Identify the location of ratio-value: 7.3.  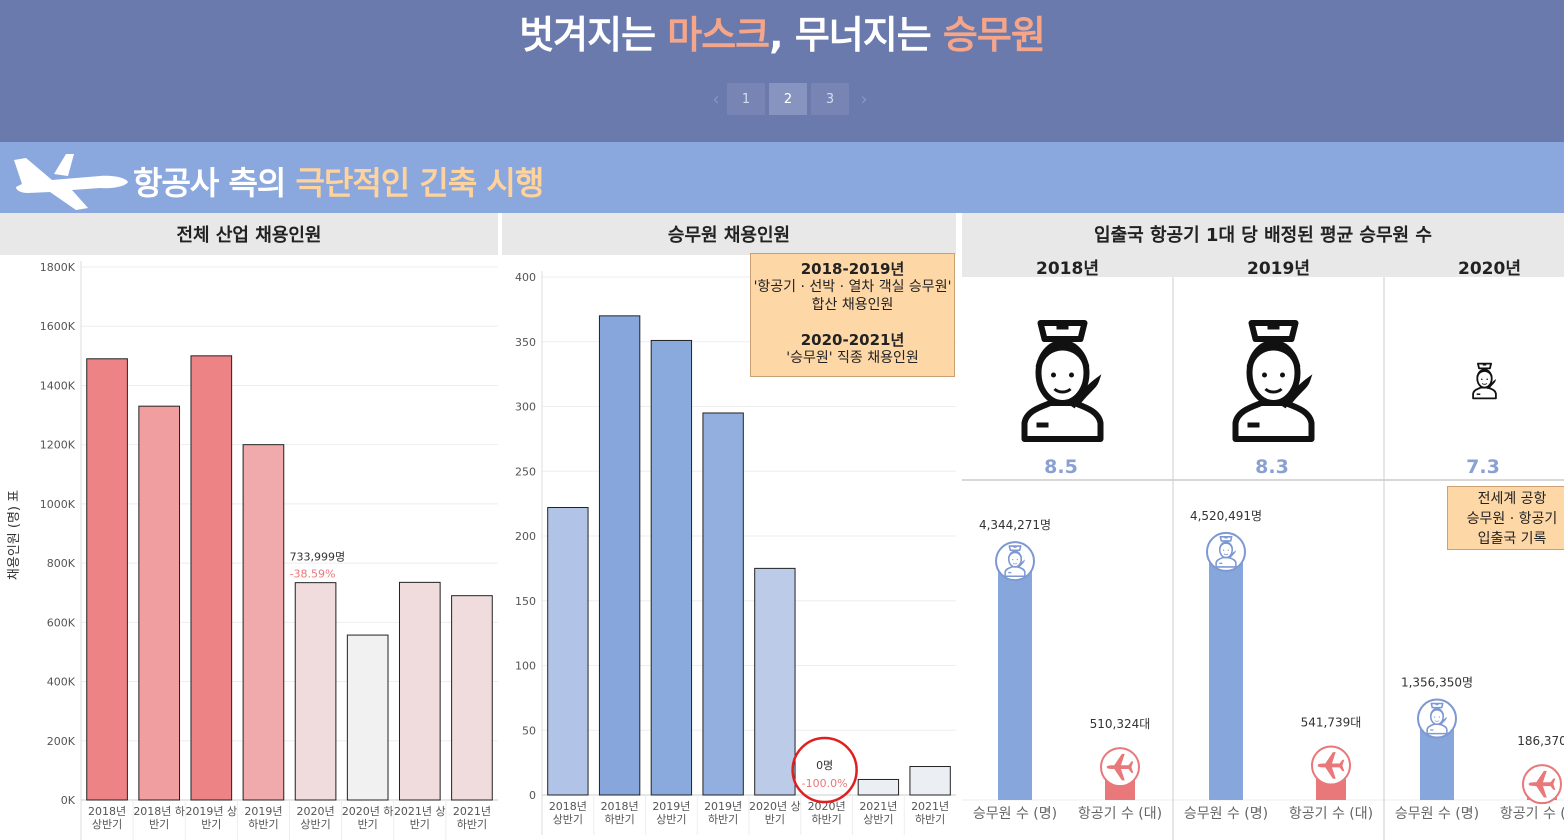
(1483, 467).